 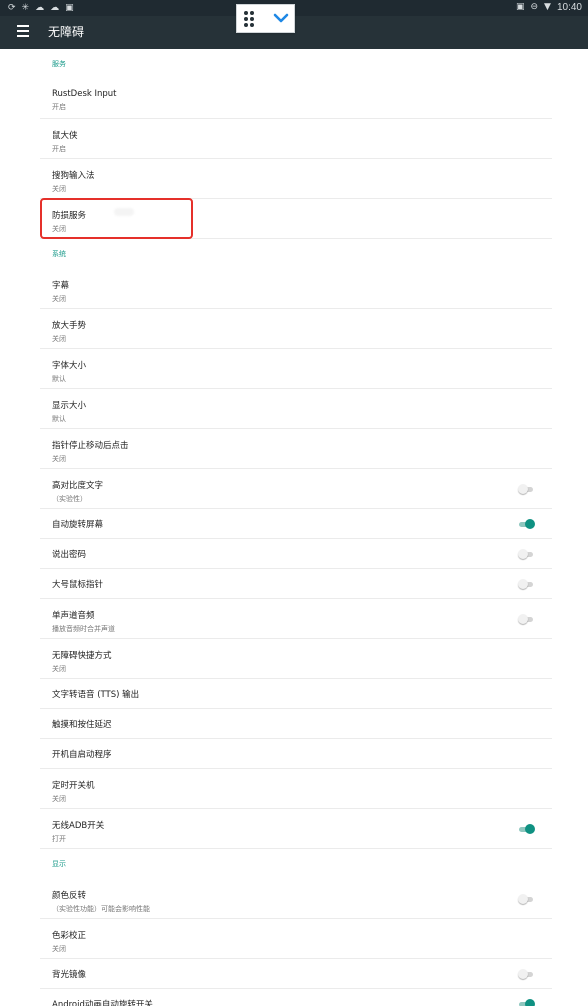 I want to click on list-item-anti-loss-service: 防损服务 关闭, so click(x=296, y=219).